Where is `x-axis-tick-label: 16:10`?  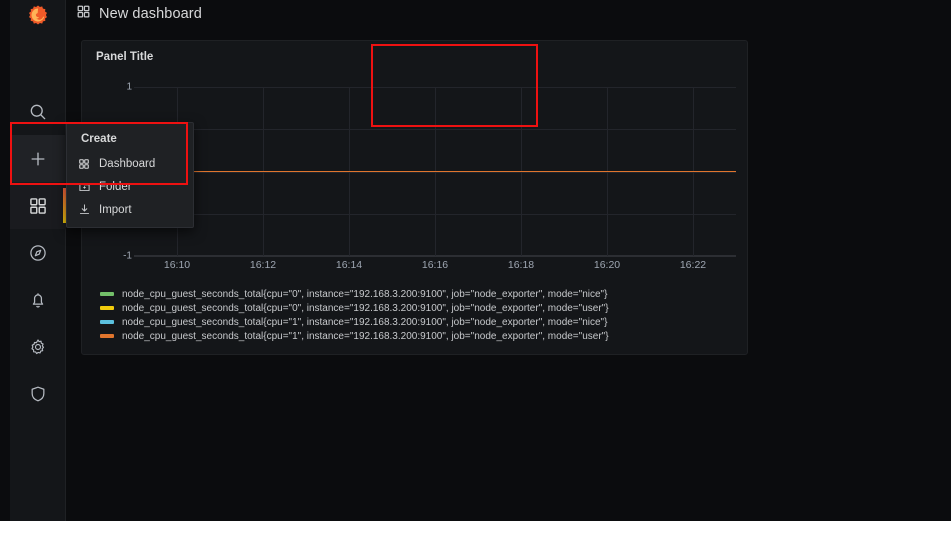
x-axis-tick-label: 16:10 is located at coordinates (177, 265).